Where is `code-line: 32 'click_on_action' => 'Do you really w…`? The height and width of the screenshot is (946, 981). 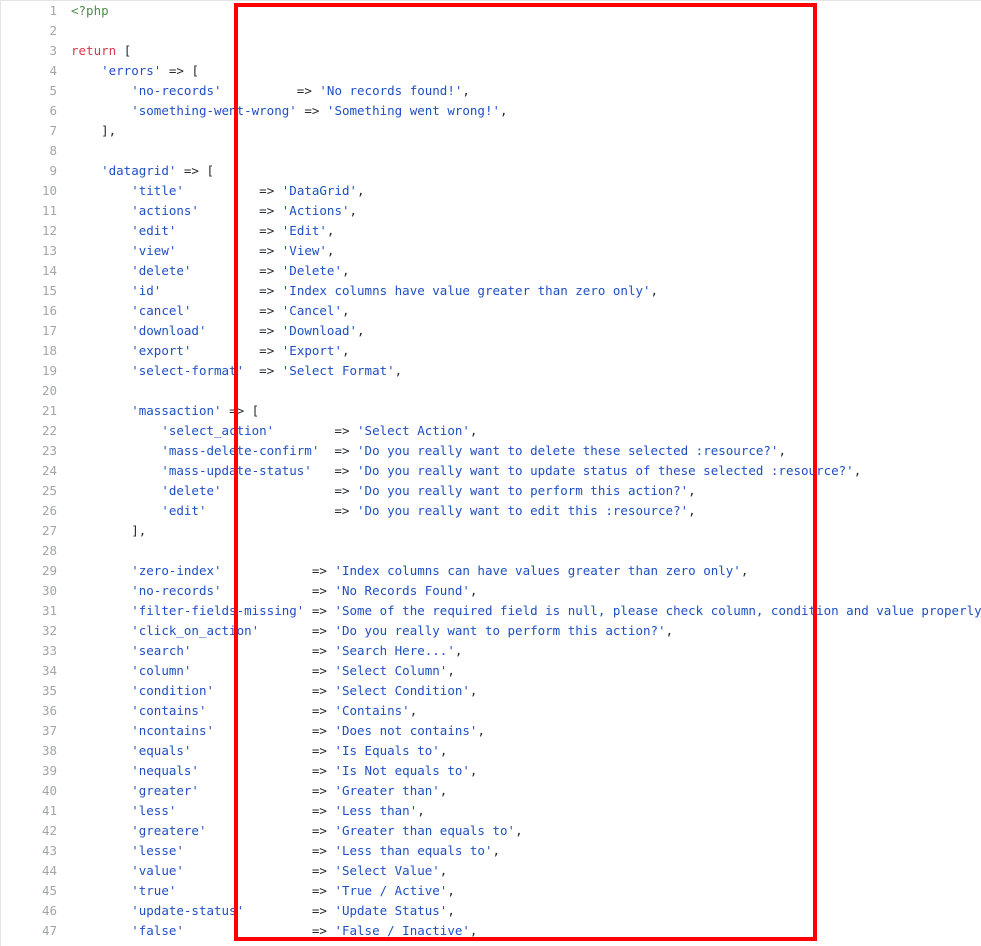
code-line: 32 'click_on_action' => 'Do you really w… is located at coordinates (491, 631).